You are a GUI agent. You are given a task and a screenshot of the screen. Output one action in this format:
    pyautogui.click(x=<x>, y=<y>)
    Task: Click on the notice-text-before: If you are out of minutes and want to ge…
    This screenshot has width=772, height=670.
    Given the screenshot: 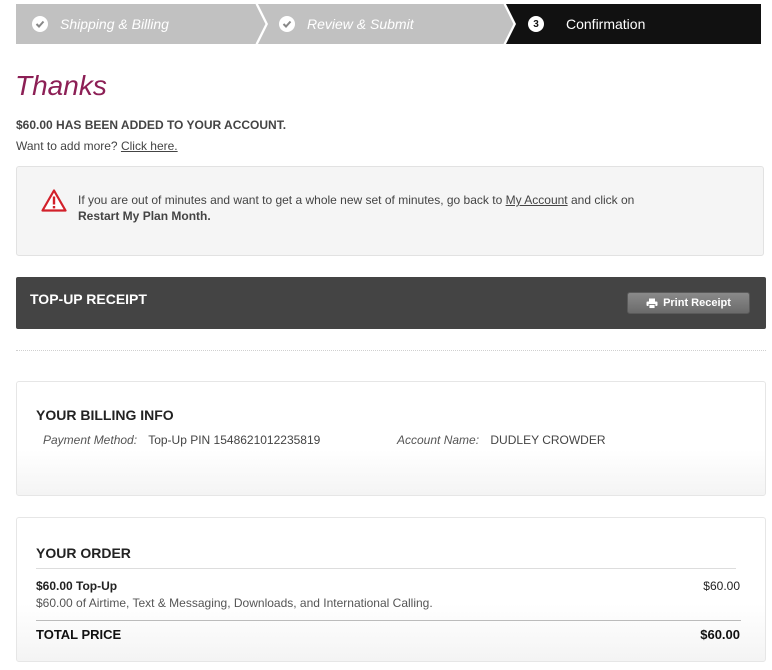 What is the action you would take?
    pyautogui.click(x=290, y=200)
    